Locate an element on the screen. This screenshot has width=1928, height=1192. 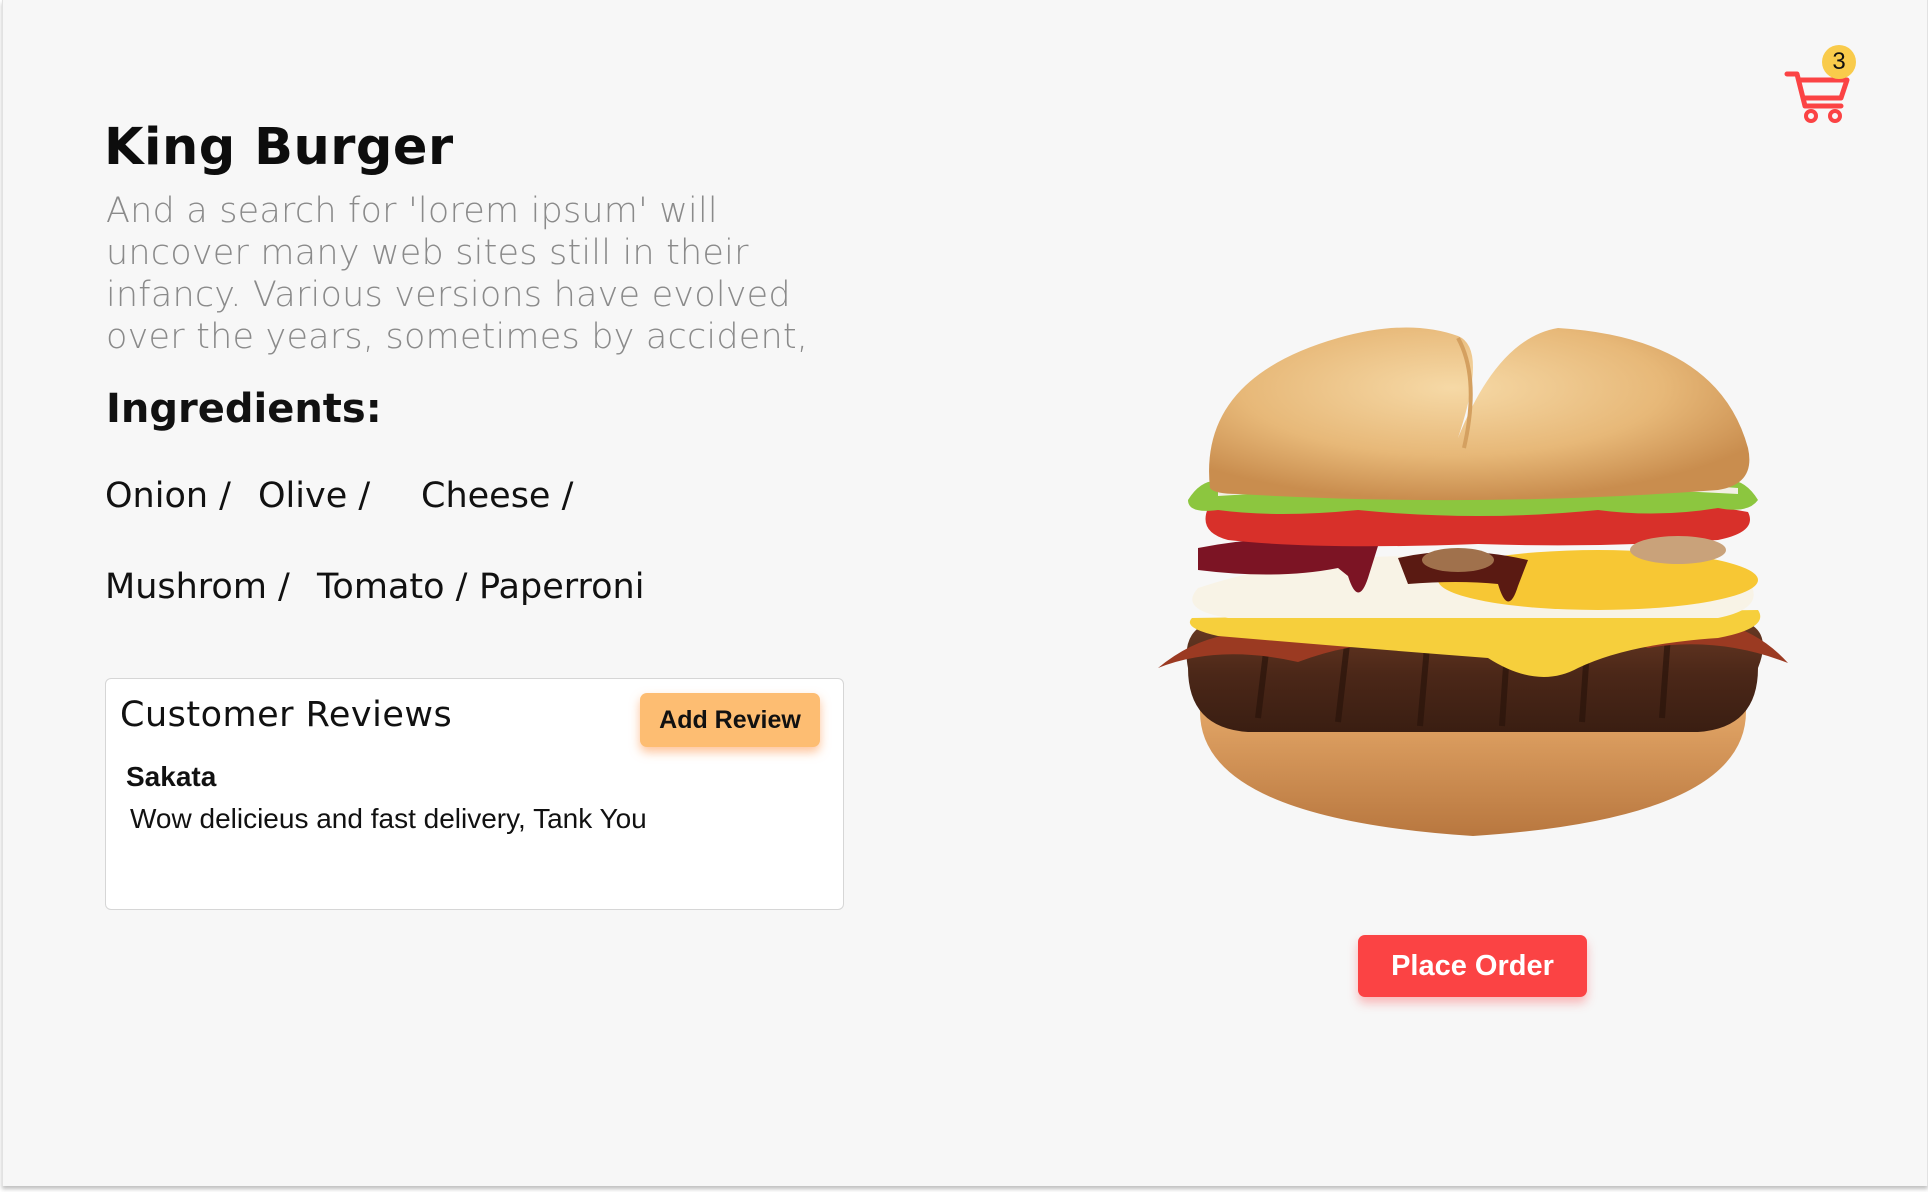
reviewer-name: Sakata is located at coordinates (171, 776).